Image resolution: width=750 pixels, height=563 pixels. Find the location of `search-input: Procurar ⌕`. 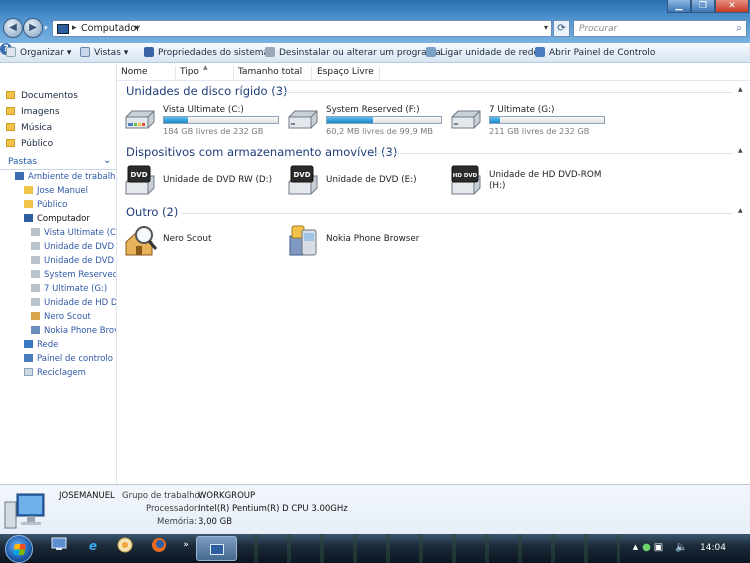

search-input: Procurar ⌕ is located at coordinates (660, 28).